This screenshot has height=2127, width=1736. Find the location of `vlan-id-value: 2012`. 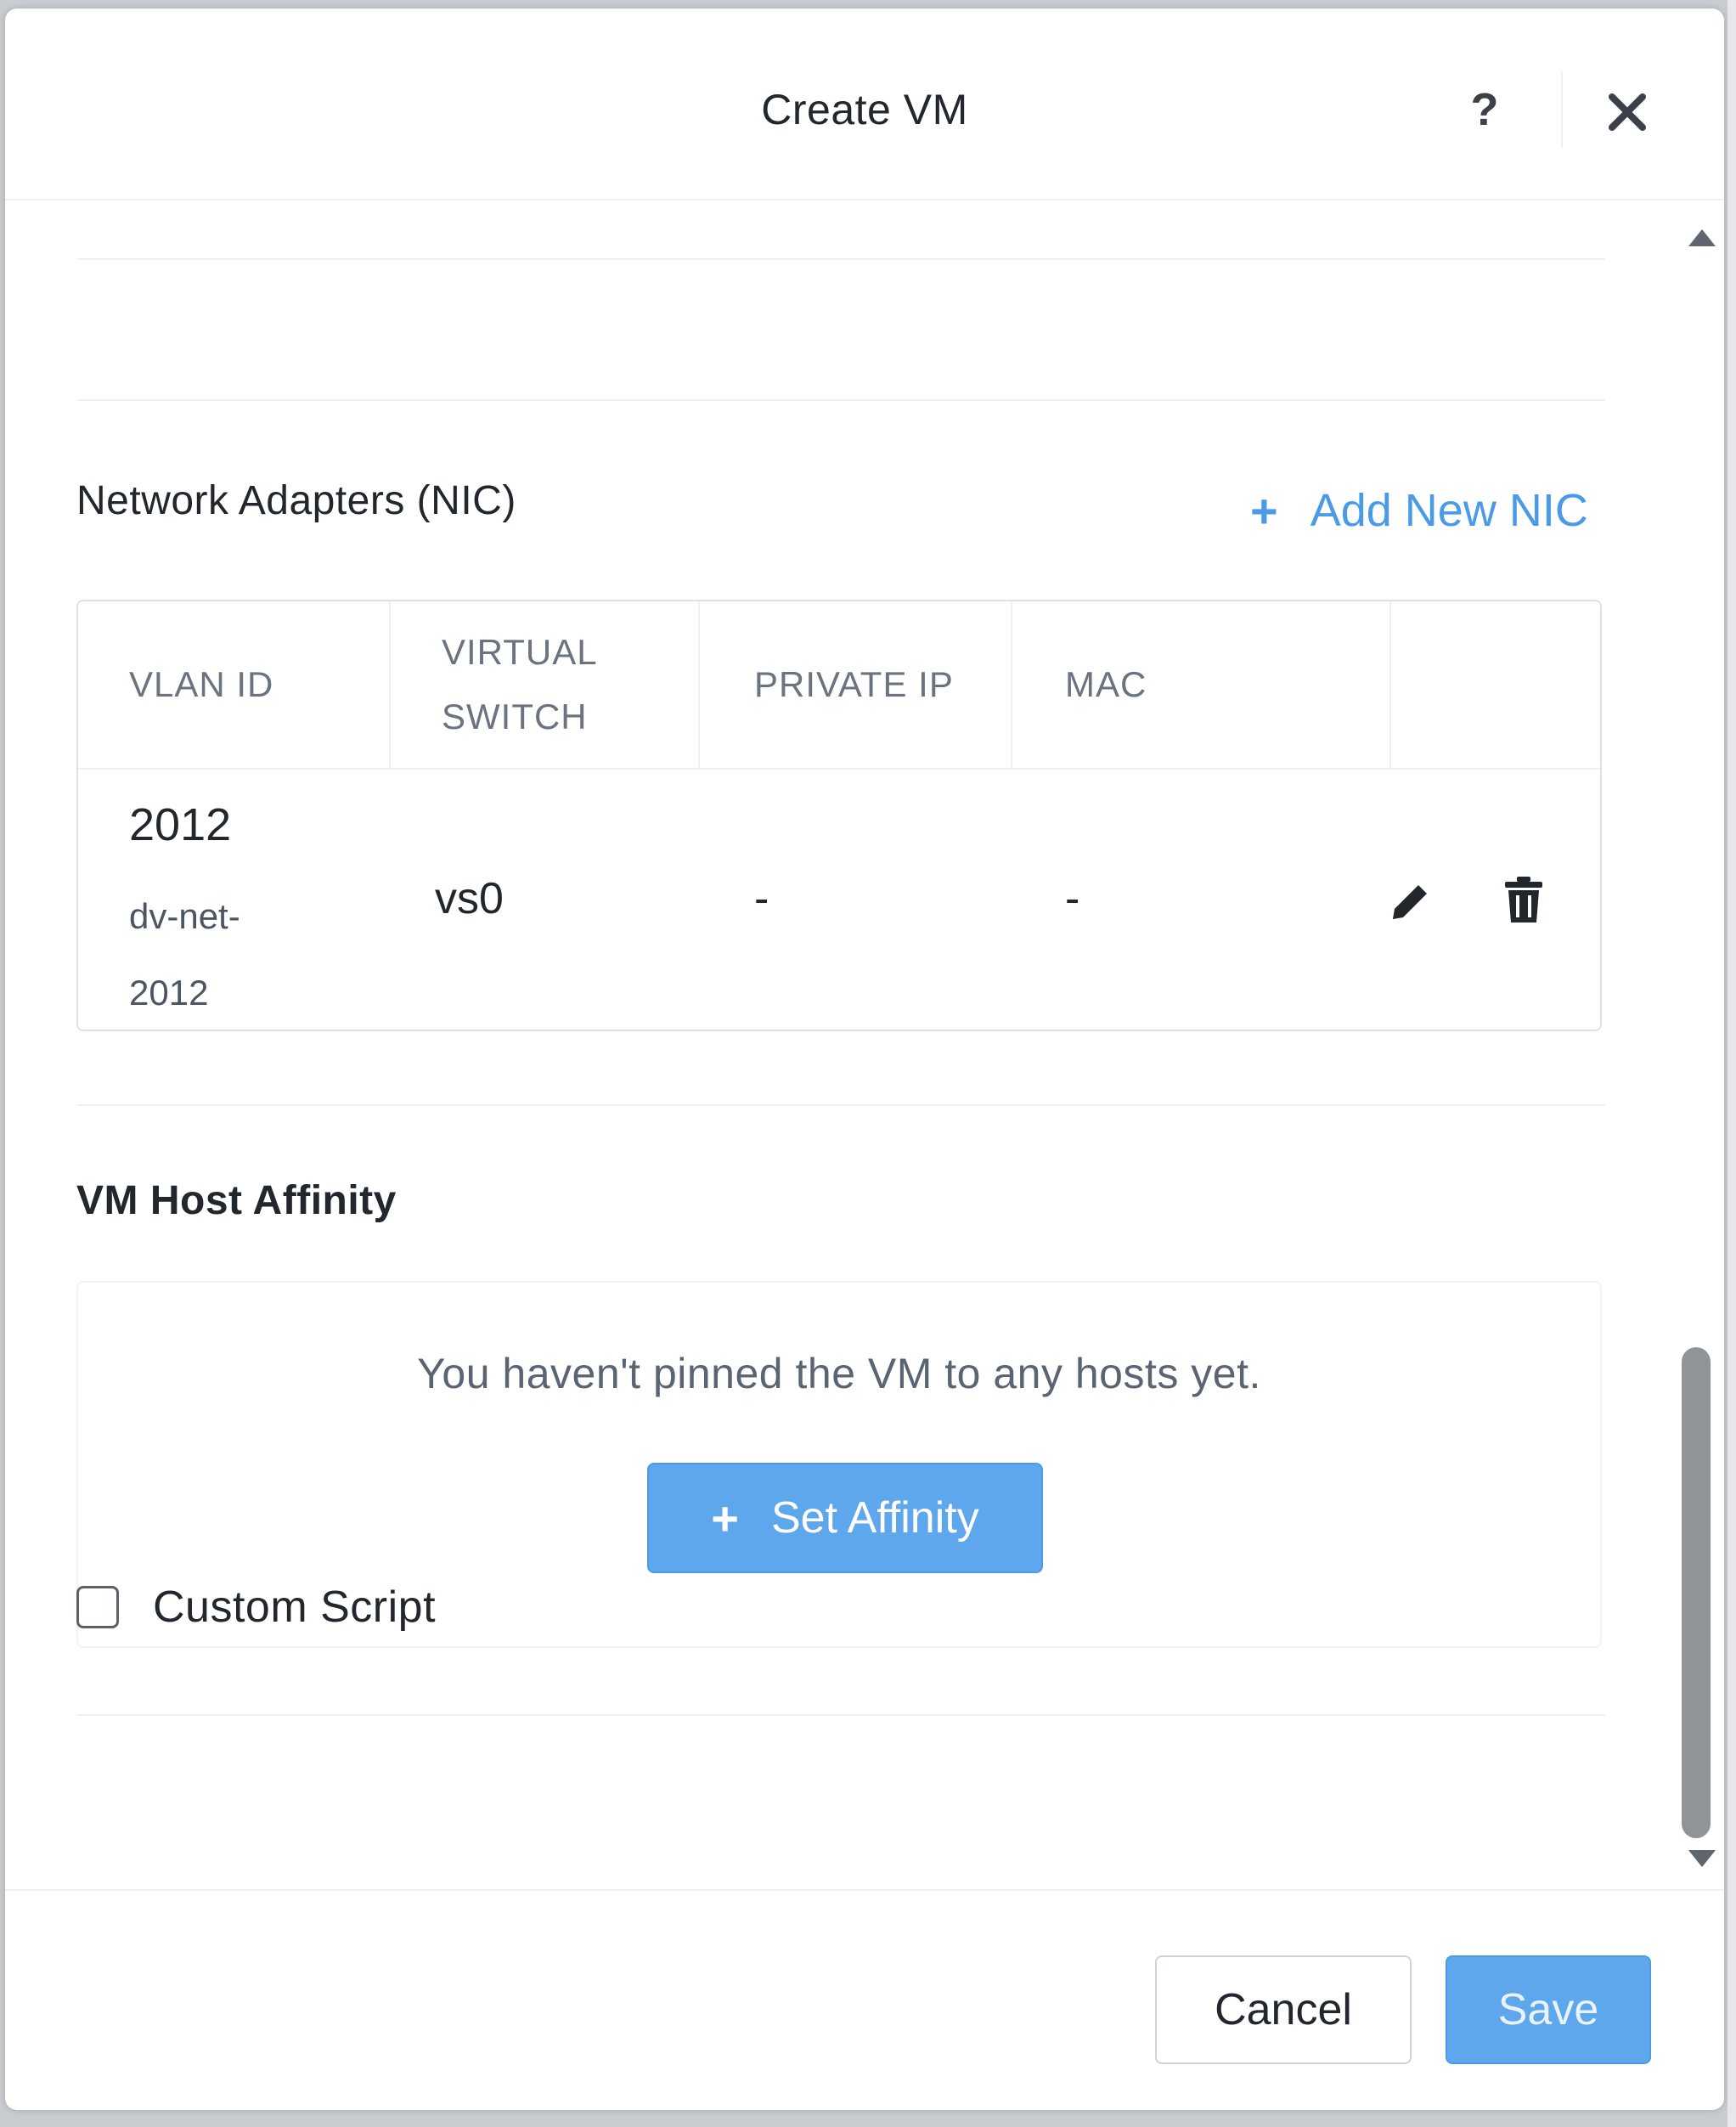

vlan-id-value: 2012 is located at coordinates (180, 824).